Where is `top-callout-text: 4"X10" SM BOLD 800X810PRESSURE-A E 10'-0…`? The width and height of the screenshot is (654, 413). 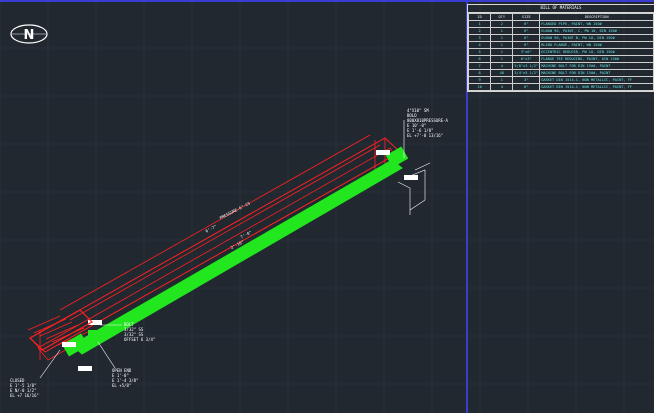
top-callout-text: 4"X10" SM BOLD 800X810PRESSURE-A E 10'-0… is located at coordinates (427, 123).